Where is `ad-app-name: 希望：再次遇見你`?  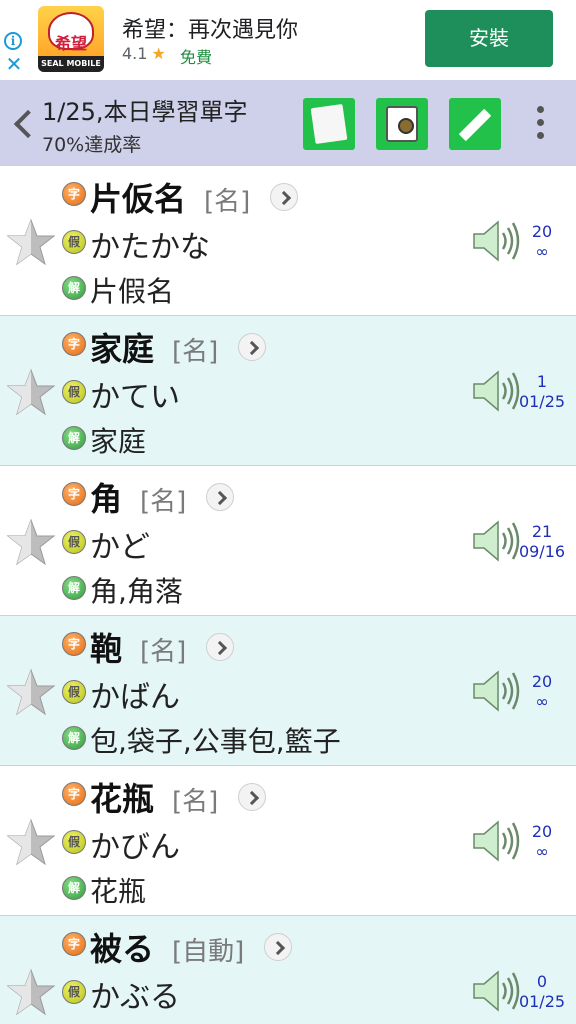
ad-app-name: 希望：再次遇見你 is located at coordinates (210, 28).